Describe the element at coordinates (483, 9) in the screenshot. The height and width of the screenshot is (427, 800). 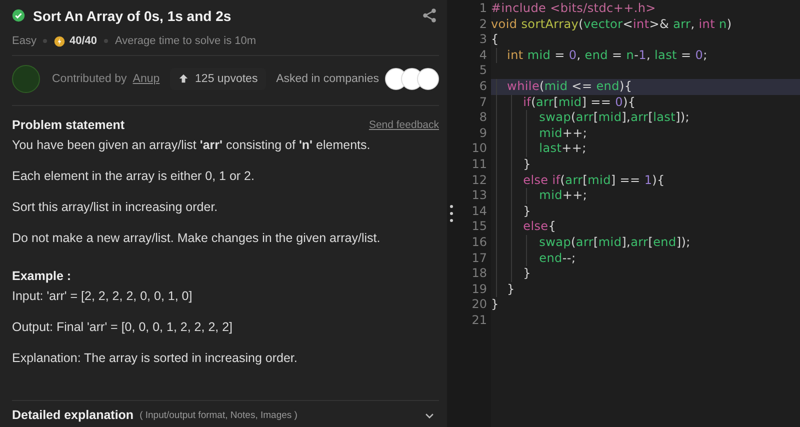
I see `line-number: 1` at that location.